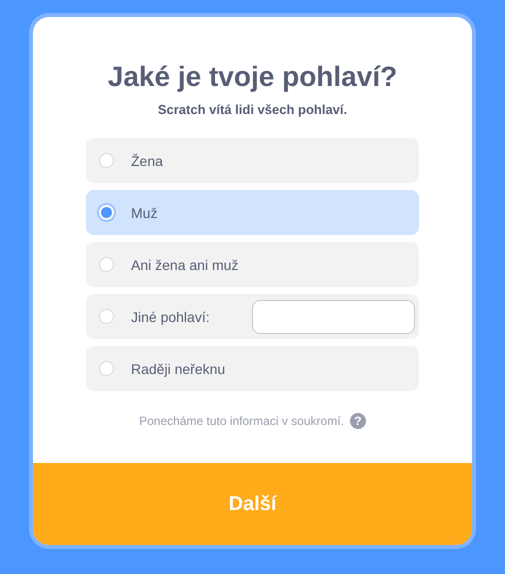  Describe the element at coordinates (252, 264) in the screenshot. I see `gender-option: Ani žena ani muž` at that location.